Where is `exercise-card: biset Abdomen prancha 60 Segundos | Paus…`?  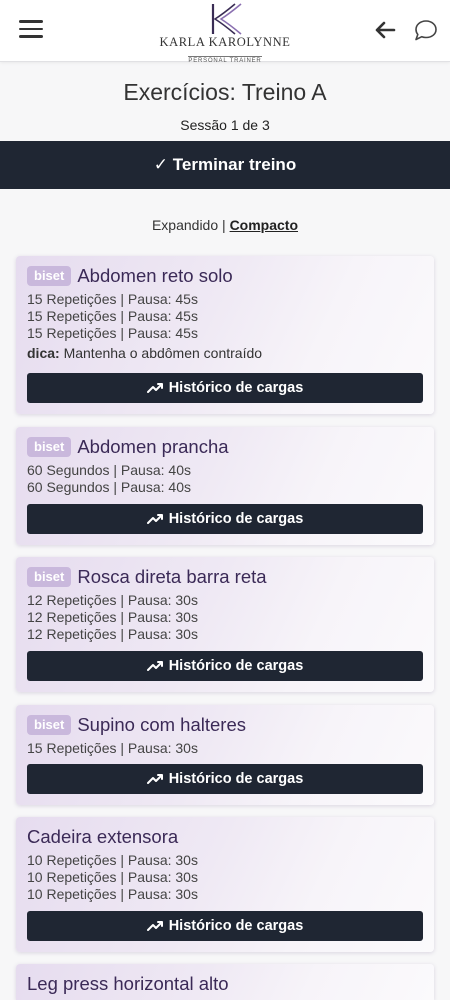
exercise-card: biset Abdomen prancha 60 Segundos | Paus… is located at coordinates (225, 486).